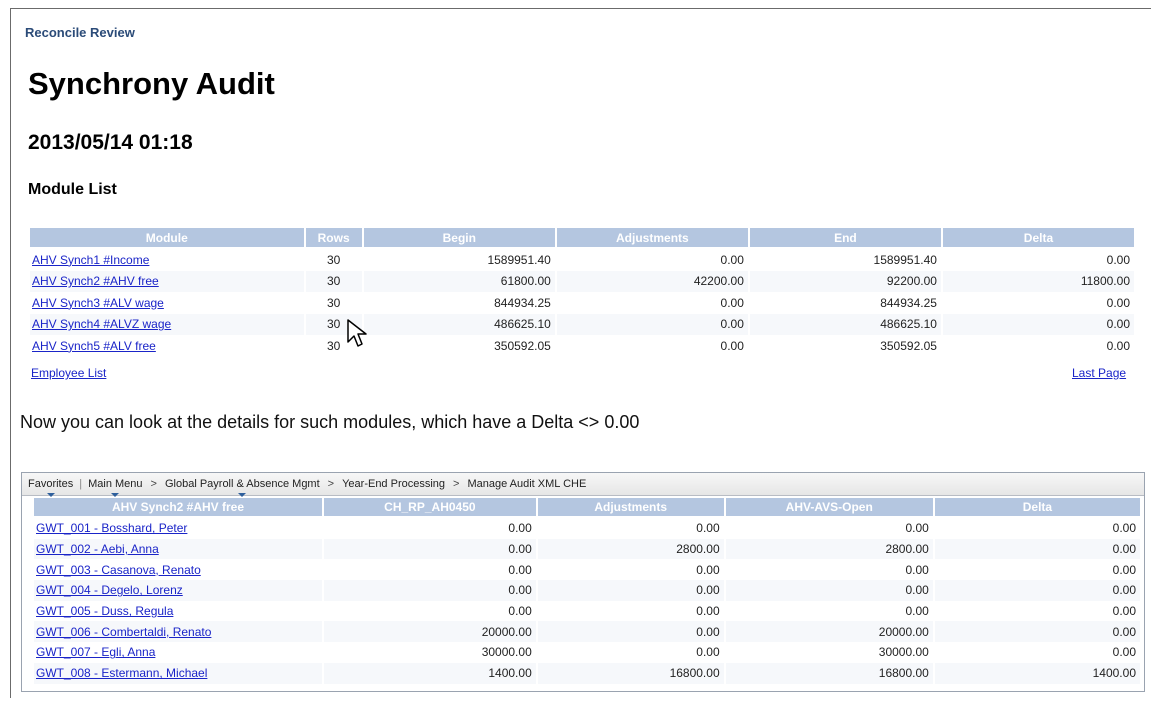 This screenshot has height=705, width=1151. I want to click on adjustments-cell: 2800.00, so click(630, 549).